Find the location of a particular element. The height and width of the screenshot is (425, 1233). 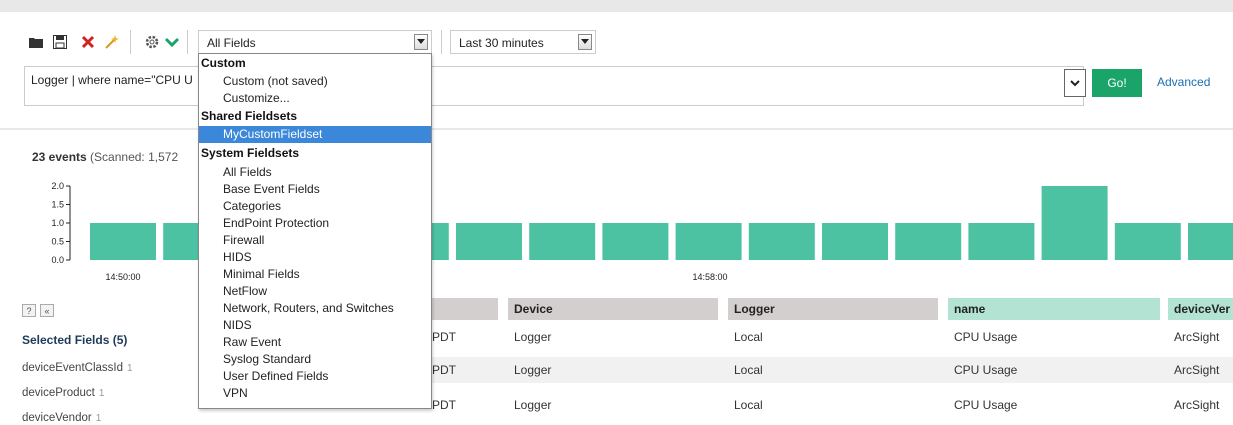

folder-icon is located at coordinates (36, 42).